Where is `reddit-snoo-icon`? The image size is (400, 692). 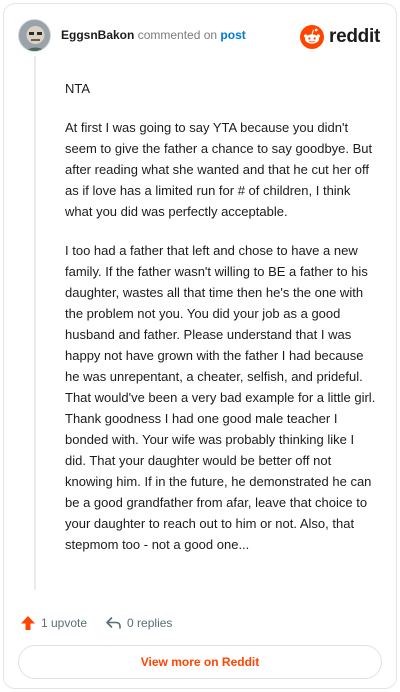 reddit-snoo-icon is located at coordinates (312, 37).